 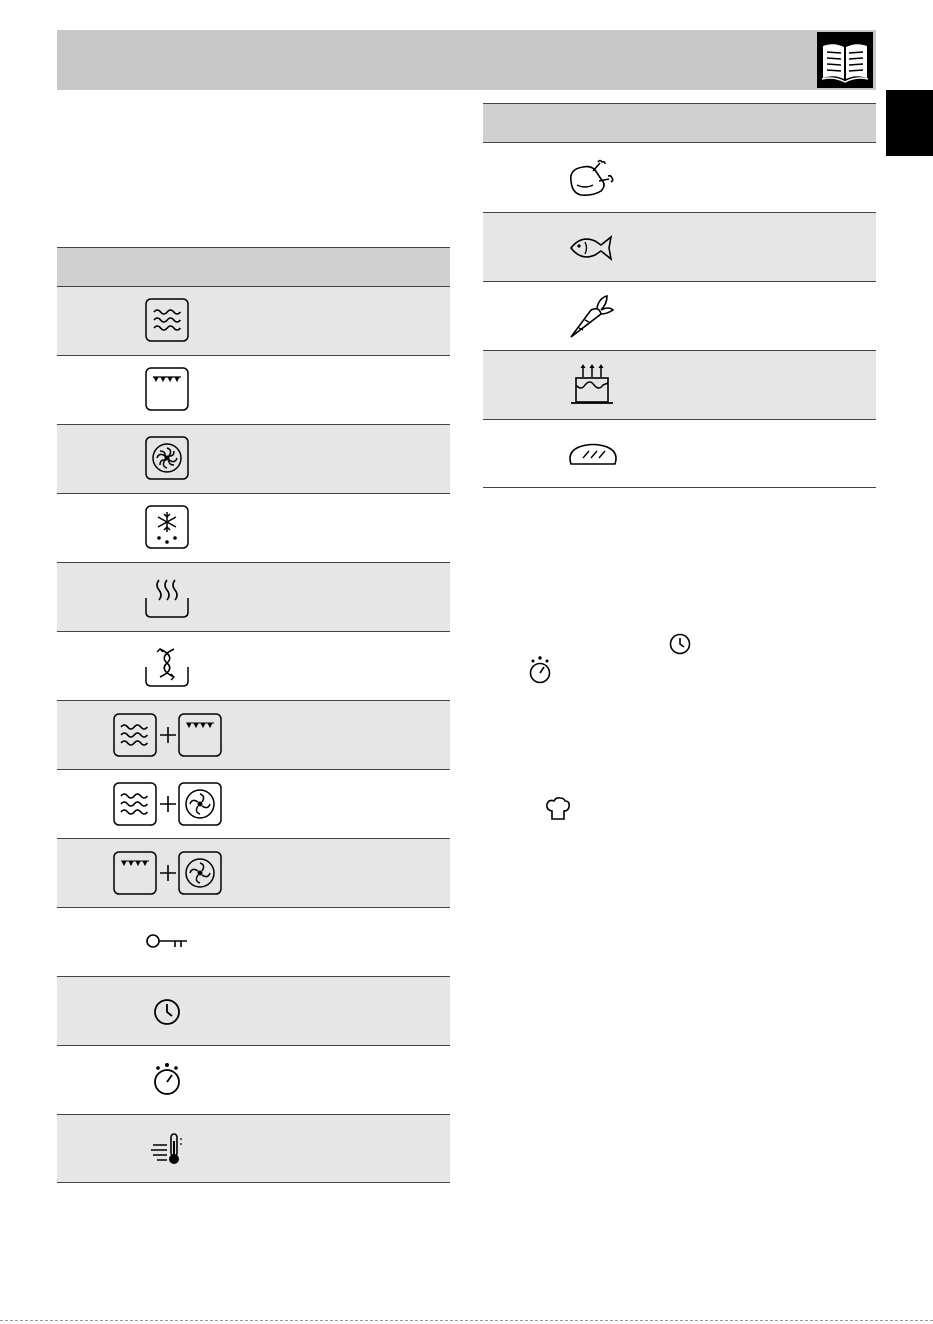 What do you see at coordinates (168, 804) in the screenshot?
I see `microwave-plus-fan-icon` at bounding box center [168, 804].